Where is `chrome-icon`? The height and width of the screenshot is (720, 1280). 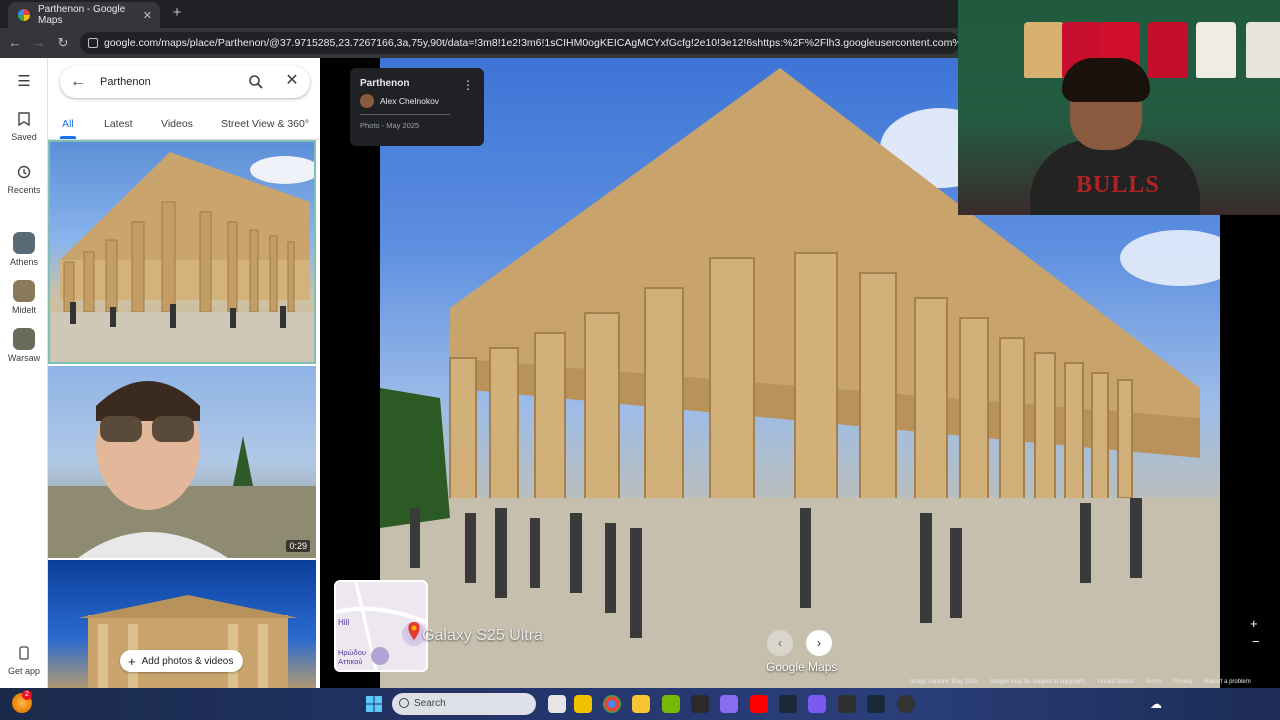
chrome-icon is located at coordinates (612, 704).